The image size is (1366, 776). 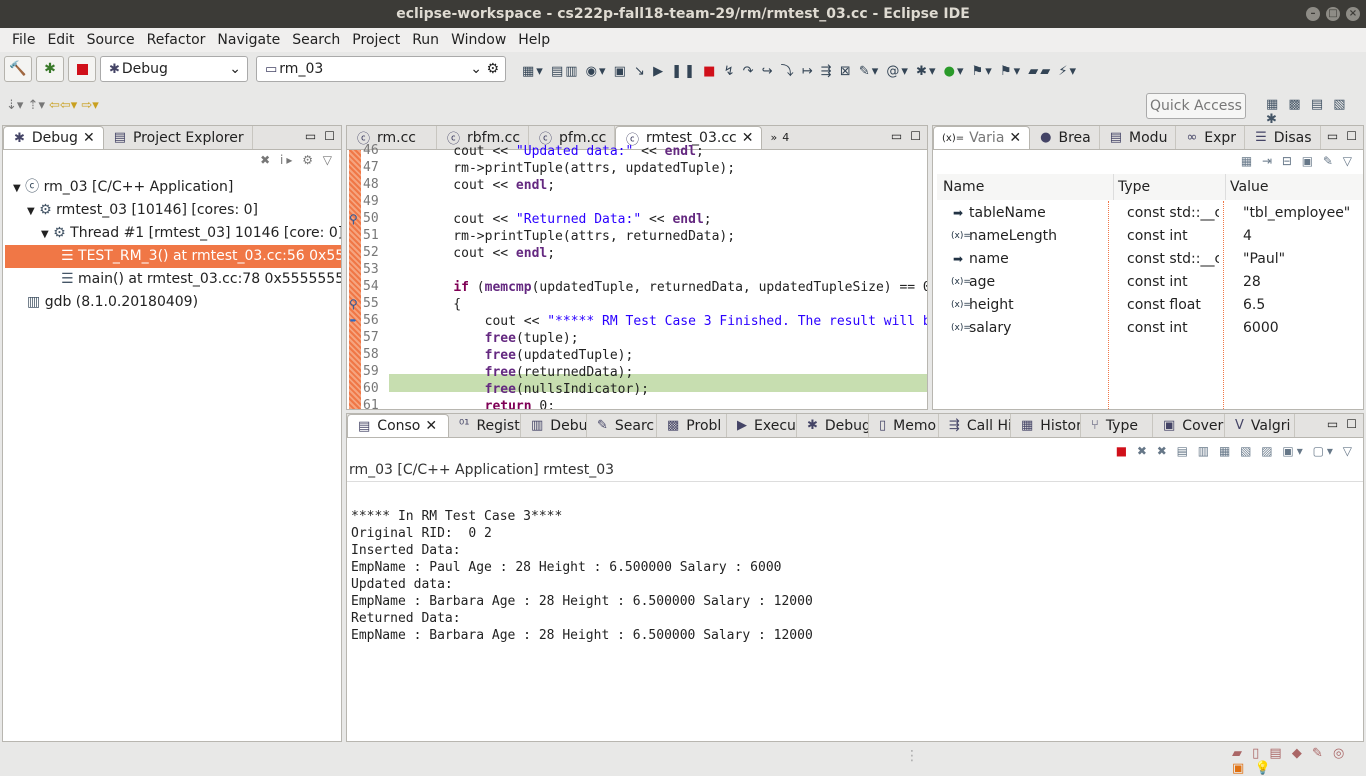 What do you see at coordinates (1211, 137) in the screenshot?
I see `tab-expressions: ∞ Expr` at bounding box center [1211, 137].